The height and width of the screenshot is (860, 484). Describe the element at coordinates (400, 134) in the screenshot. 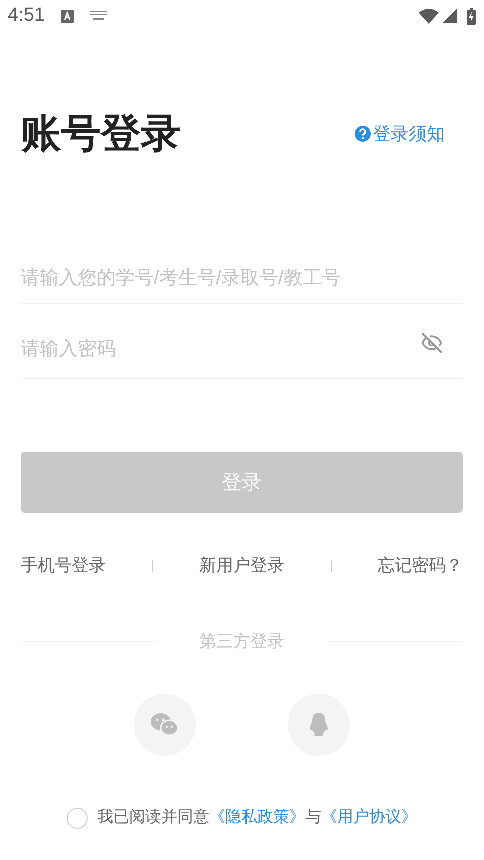

I see `login-notice-link: 登录须知` at that location.